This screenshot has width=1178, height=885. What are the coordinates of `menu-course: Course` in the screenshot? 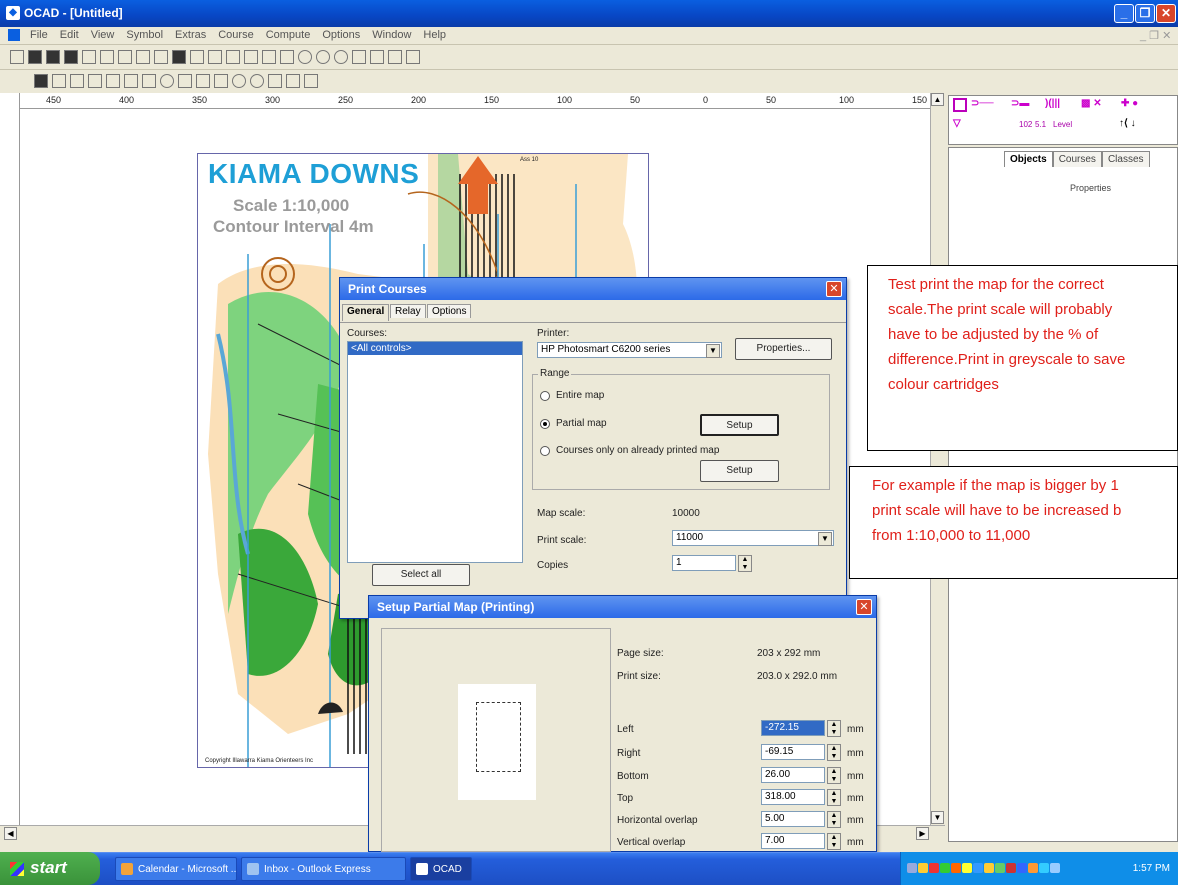 It's located at (235, 35).